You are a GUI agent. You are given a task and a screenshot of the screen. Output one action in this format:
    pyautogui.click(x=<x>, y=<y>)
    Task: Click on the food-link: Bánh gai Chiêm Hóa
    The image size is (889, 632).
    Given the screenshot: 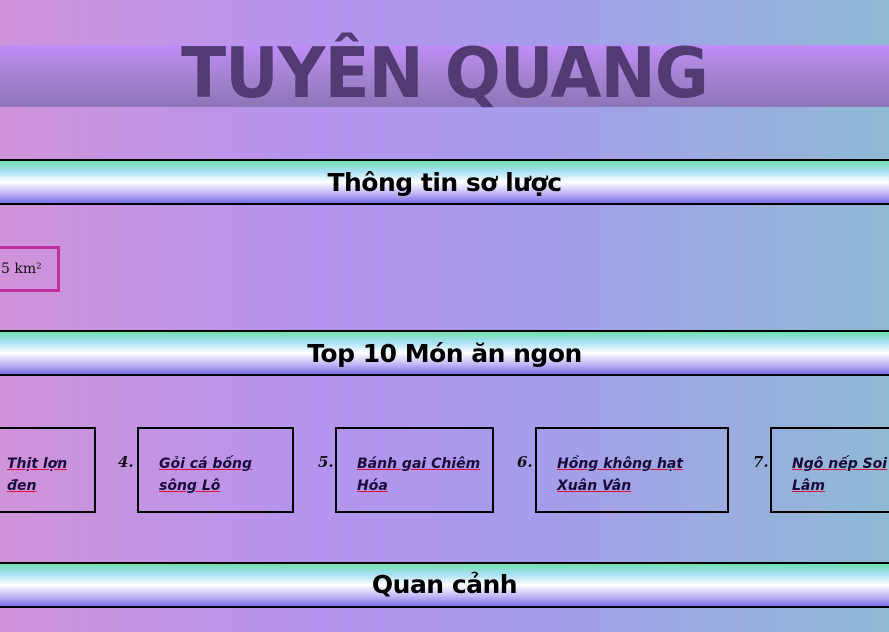 What is the action you would take?
    pyautogui.click(x=419, y=475)
    